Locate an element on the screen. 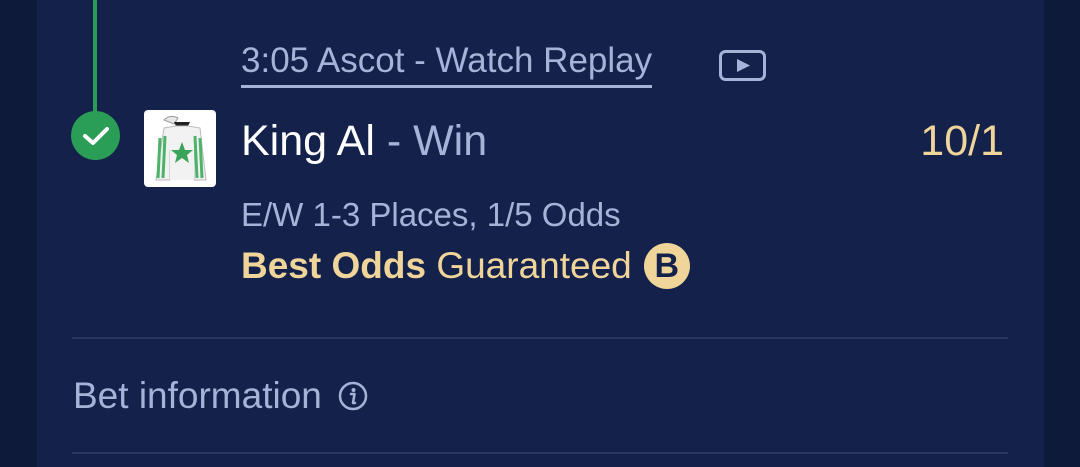  selection-title: King Al - Win is located at coordinates (364, 141).